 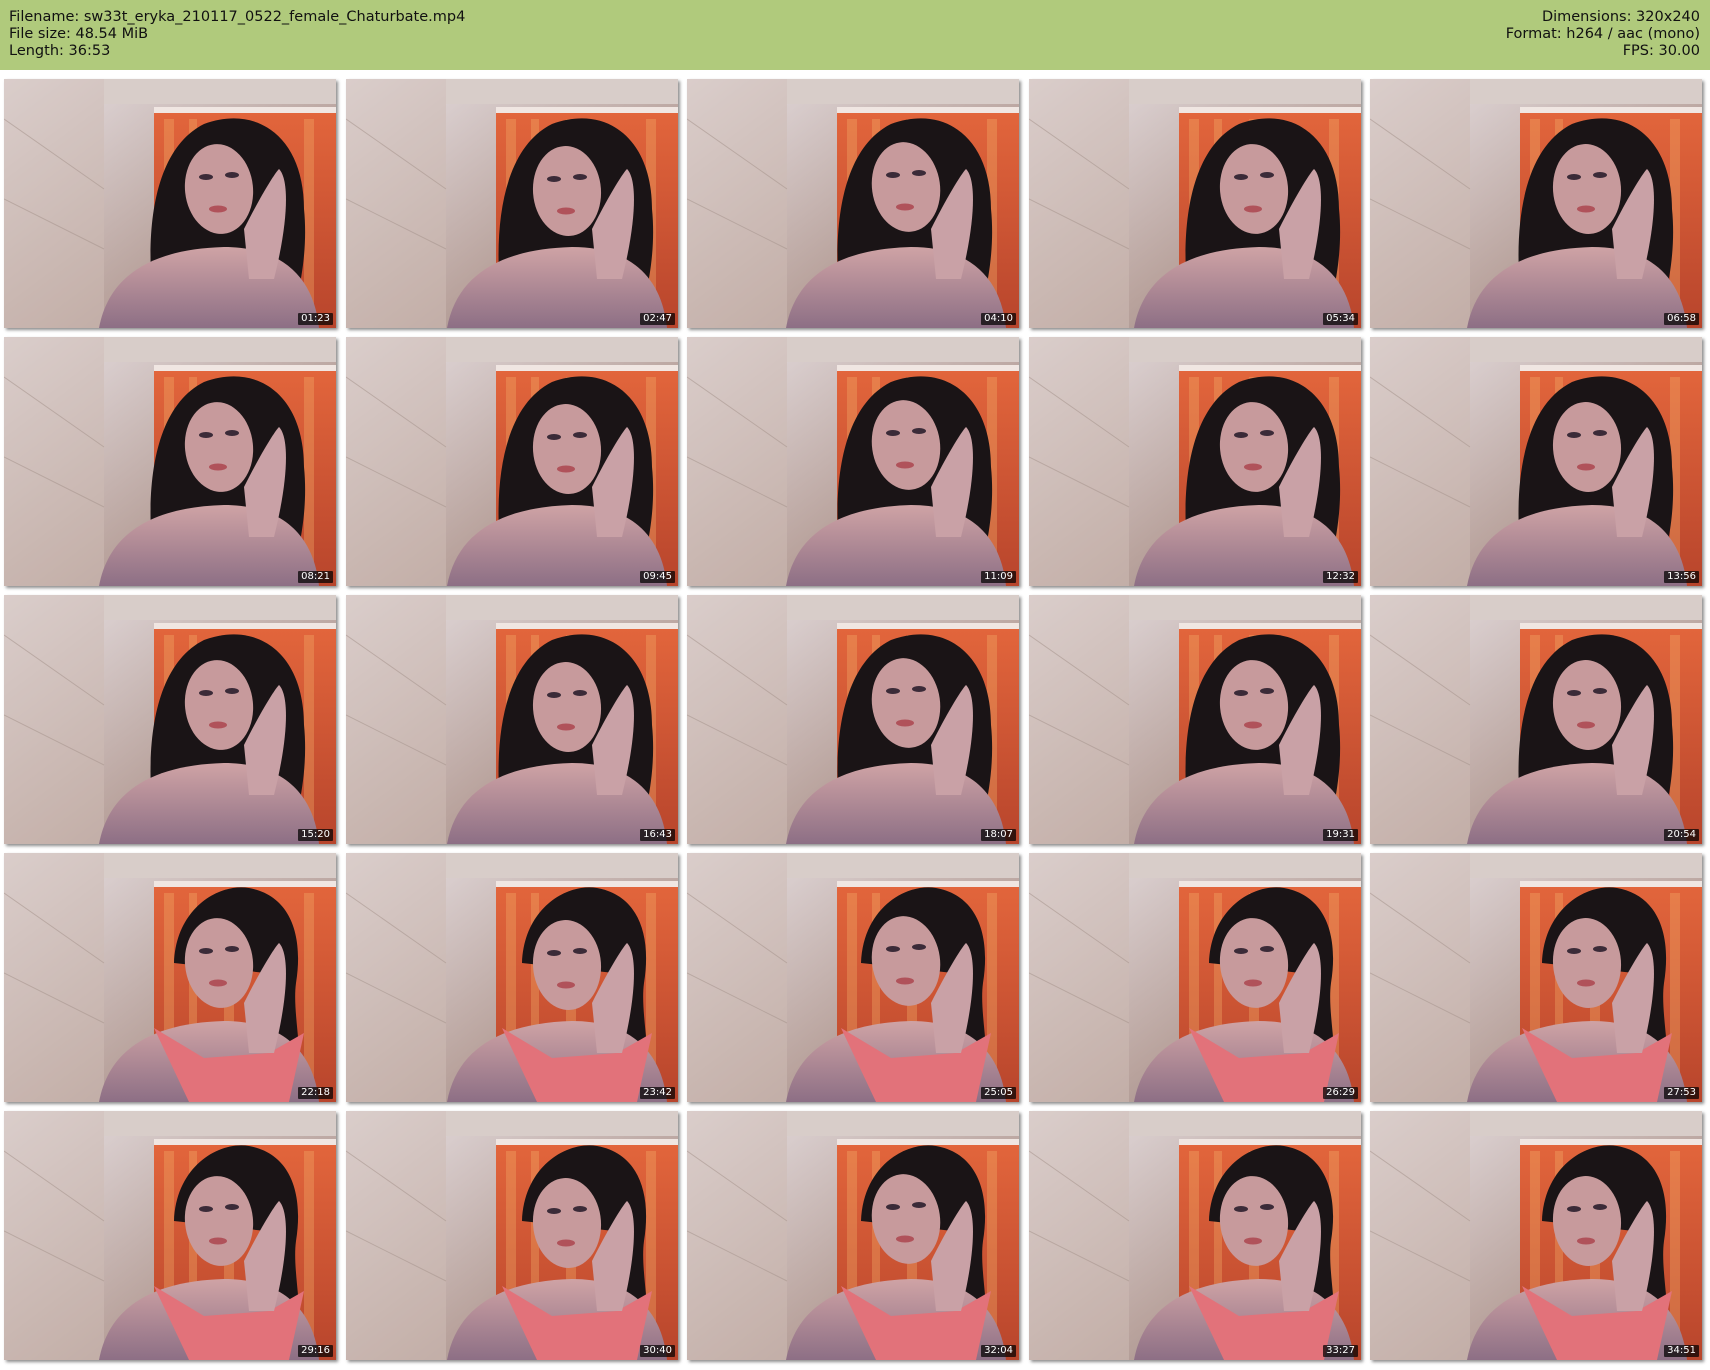 What do you see at coordinates (315, 319) in the screenshot?
I see `timestamp-label: 01:23` at bounding box center [315, 319].